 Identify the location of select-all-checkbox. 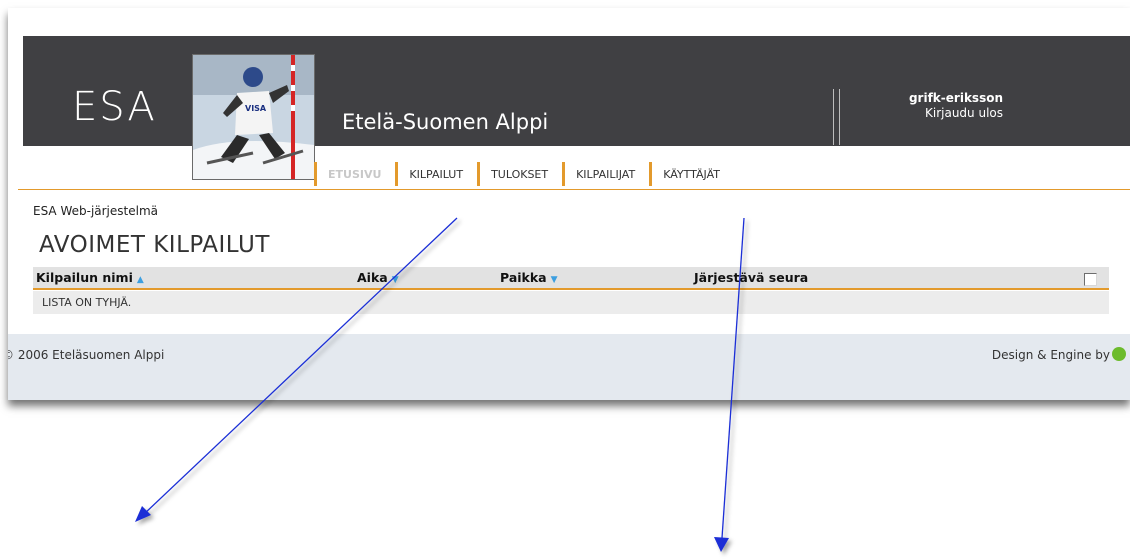
(1090, 279).